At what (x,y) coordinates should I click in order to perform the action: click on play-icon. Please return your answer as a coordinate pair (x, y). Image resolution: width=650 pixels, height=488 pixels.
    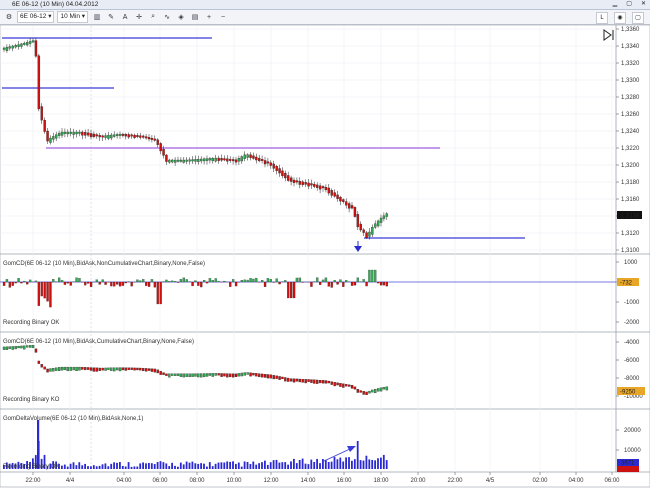
    Looking at the image, I should click on (608, 35).